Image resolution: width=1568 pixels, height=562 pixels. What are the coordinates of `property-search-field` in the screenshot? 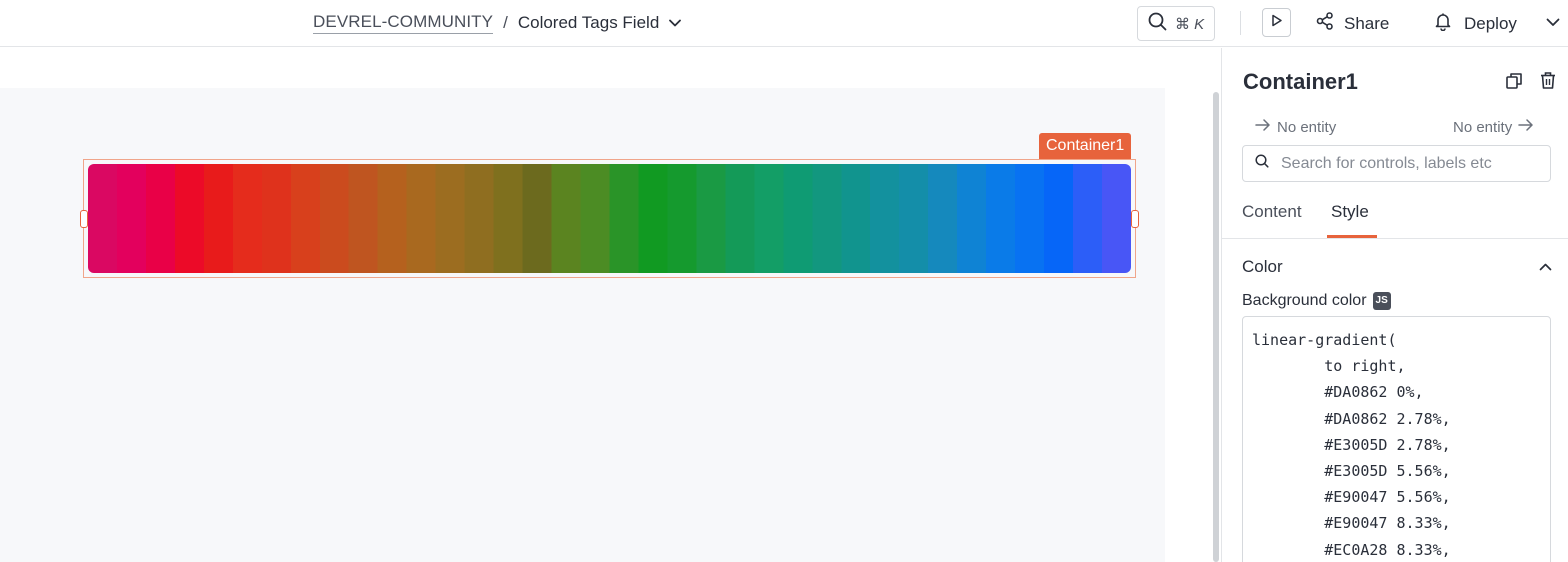 It's located at (1396, 163).